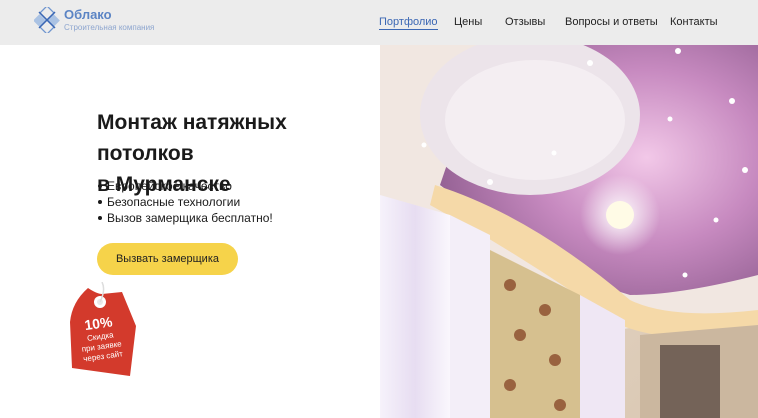 This screenshot has width=758, height=418. What do you see at coordinates (525, 22) in the screenshot?
I see `nav-item-reviews: Отзывы` at bounding box center [525, 22].